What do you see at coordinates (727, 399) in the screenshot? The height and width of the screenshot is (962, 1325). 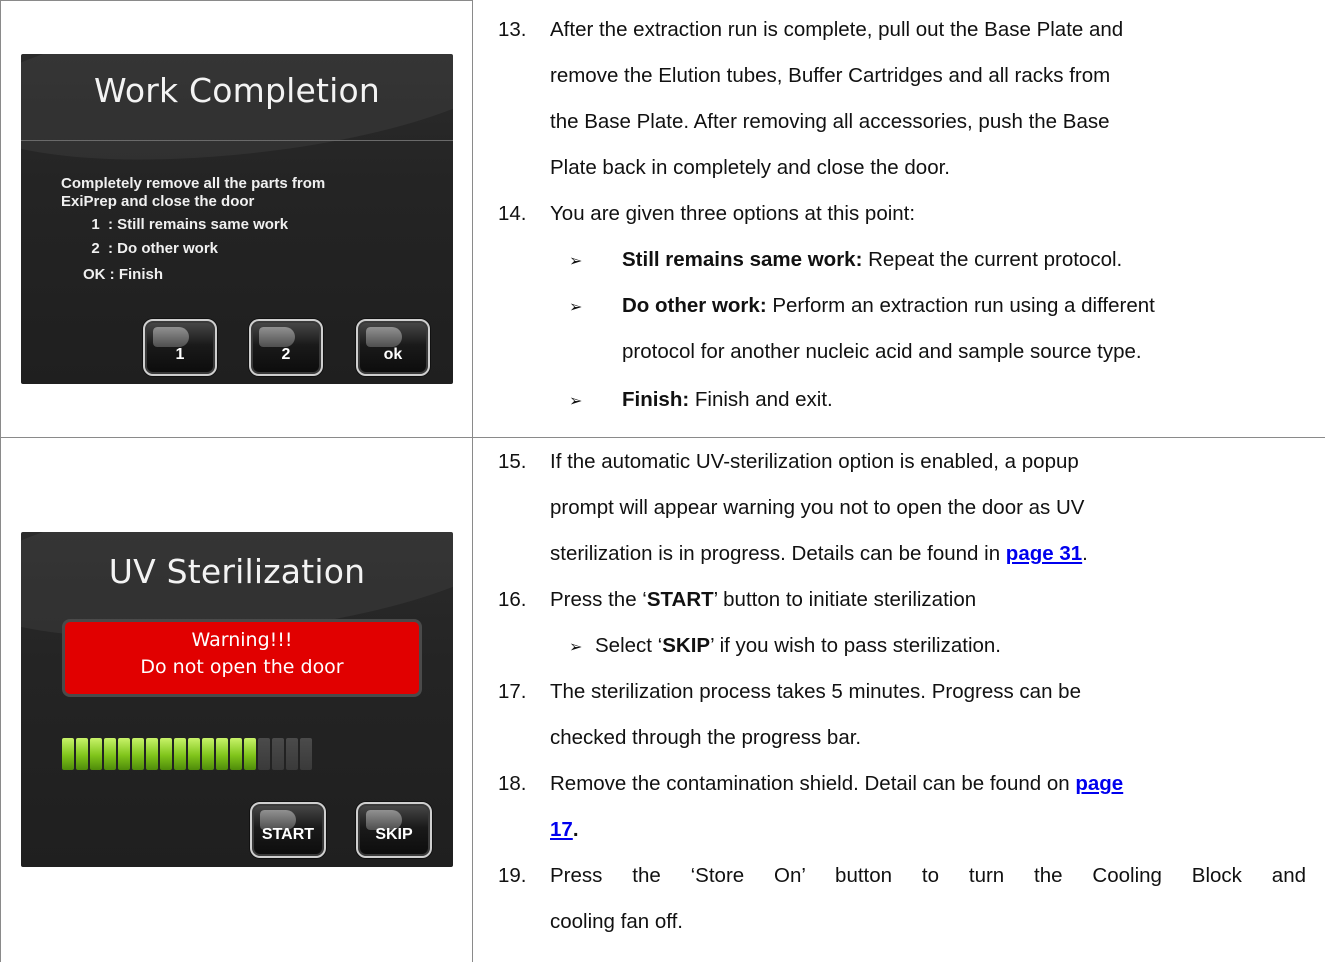 I see `option-finish: Finish: Finish and exit.` at bounding box center [727, 399].